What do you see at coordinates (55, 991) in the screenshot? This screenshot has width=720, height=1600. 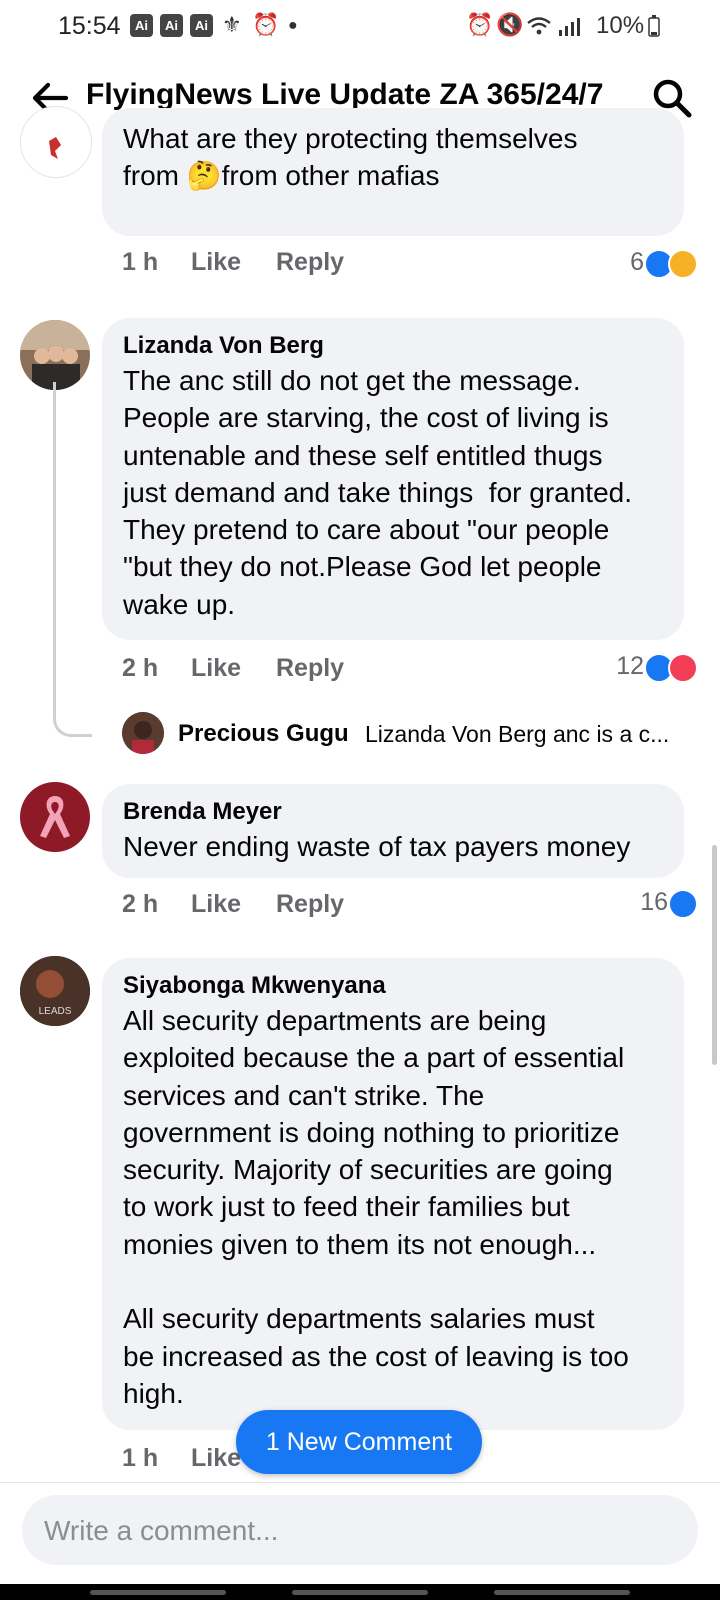 I see `avatar: LEADS` at bounding box center [55, 991].